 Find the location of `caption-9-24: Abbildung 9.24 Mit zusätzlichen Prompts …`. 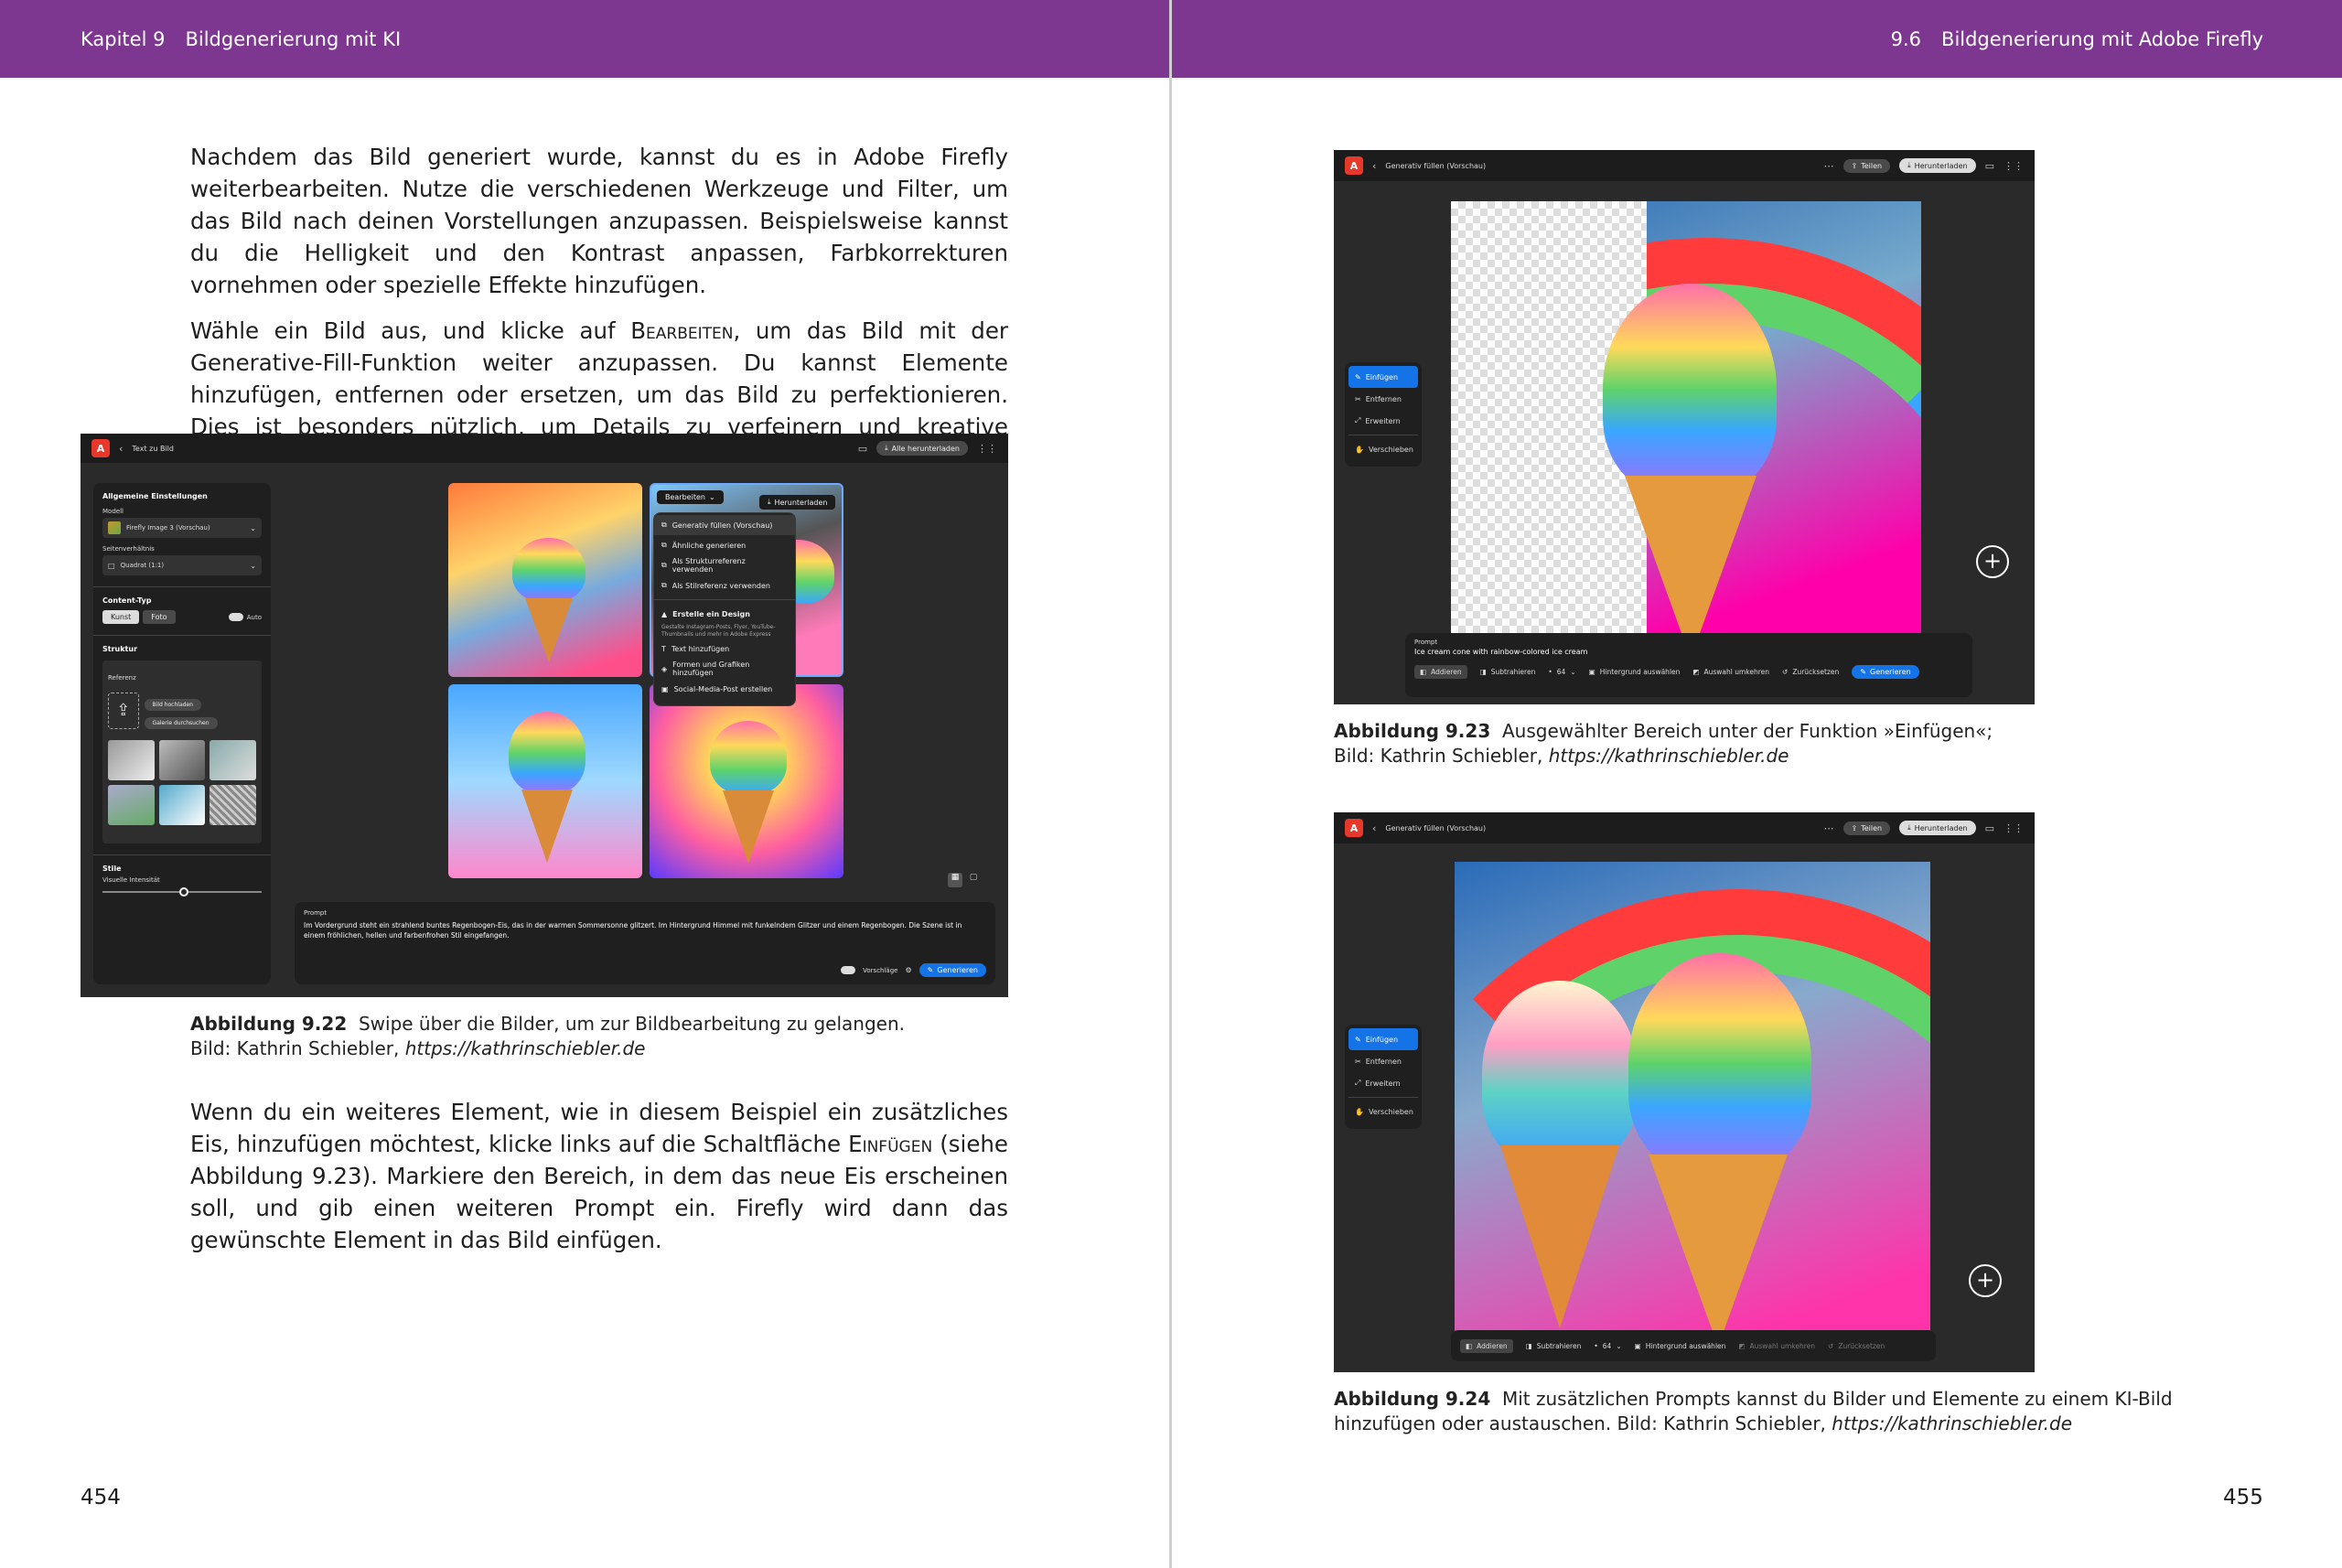

caption-9-24: Abbildung 9.24 Mit zusätzlichen Prompts … is located at coordinates (1753, 1411).